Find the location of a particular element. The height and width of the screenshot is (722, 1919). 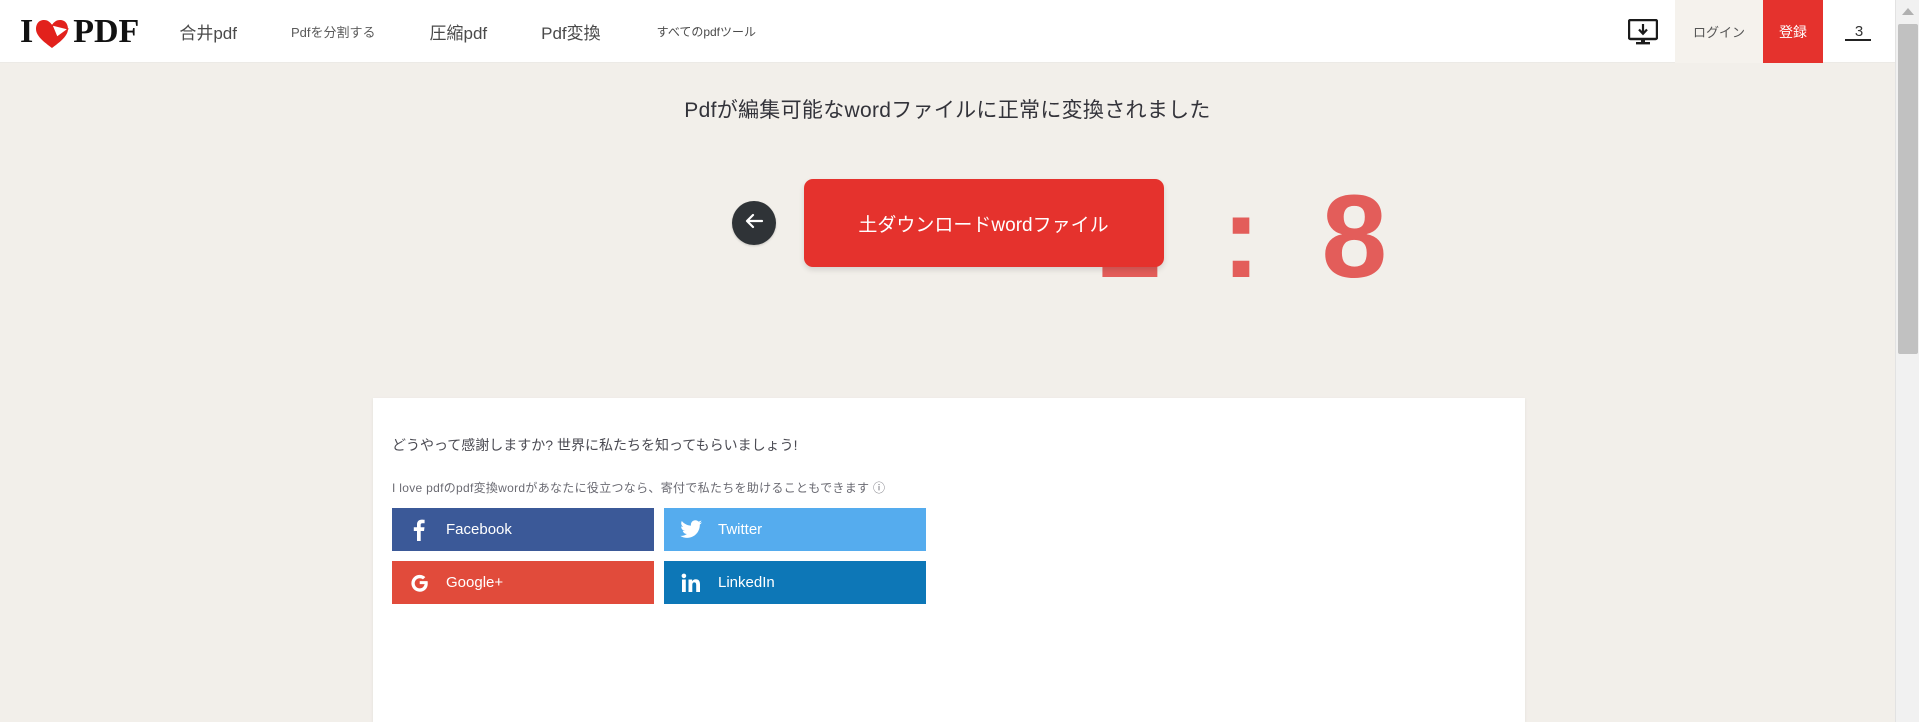

arrow-left-icon is located at coordinates (754, 223).